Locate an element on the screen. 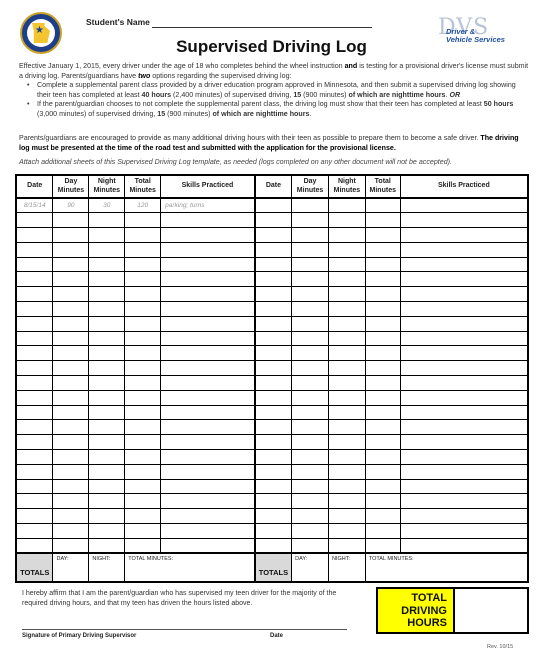  totals-night: NIGHT: is located at coordinates (346, 567).